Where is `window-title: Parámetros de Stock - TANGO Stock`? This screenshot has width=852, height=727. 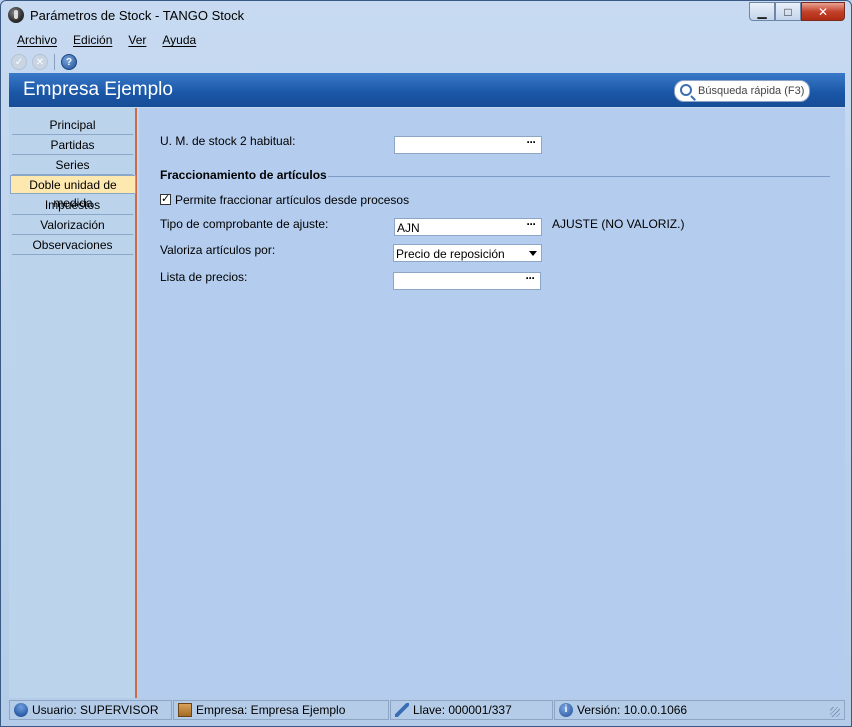 window-title: Parámetros de Stock - TANGO Stock is located at coordinates (137, 15).